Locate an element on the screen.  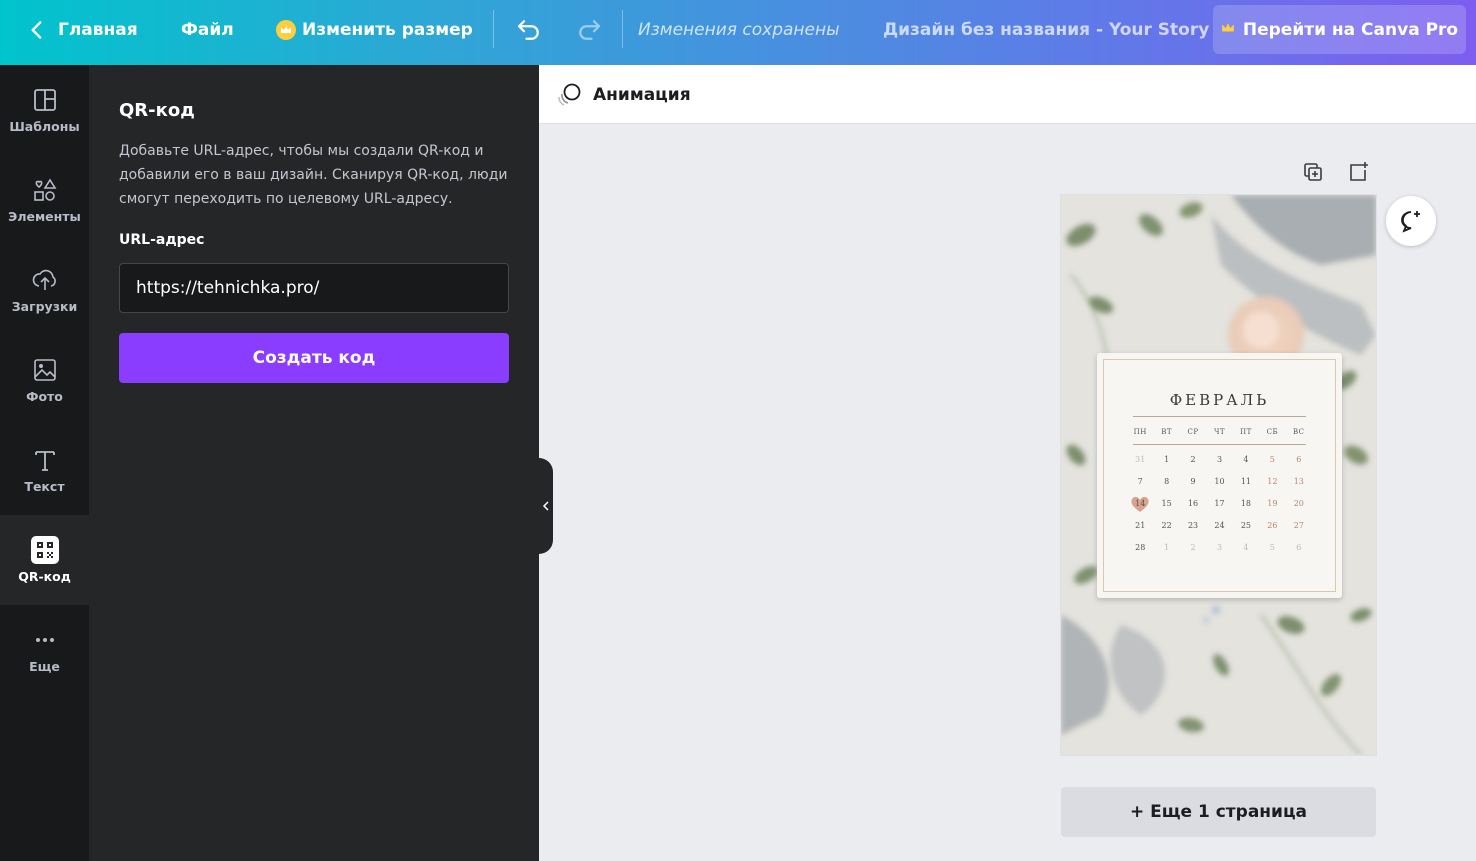
photo-icon is located at coordinates (44, 370).